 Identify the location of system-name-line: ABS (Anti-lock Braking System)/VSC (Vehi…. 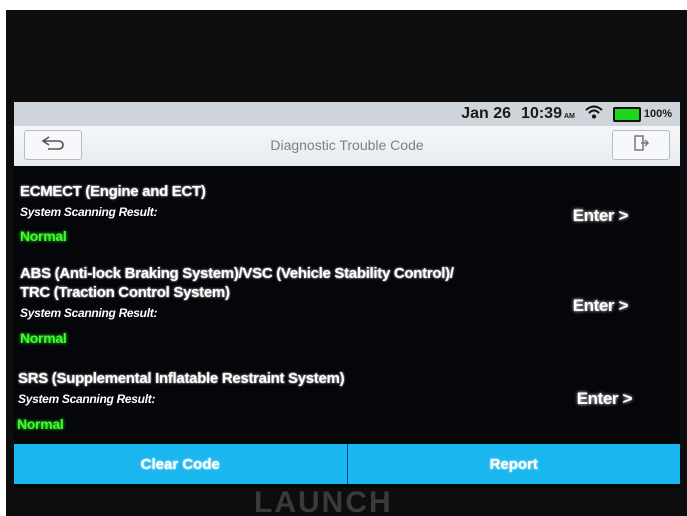
(237, 273).